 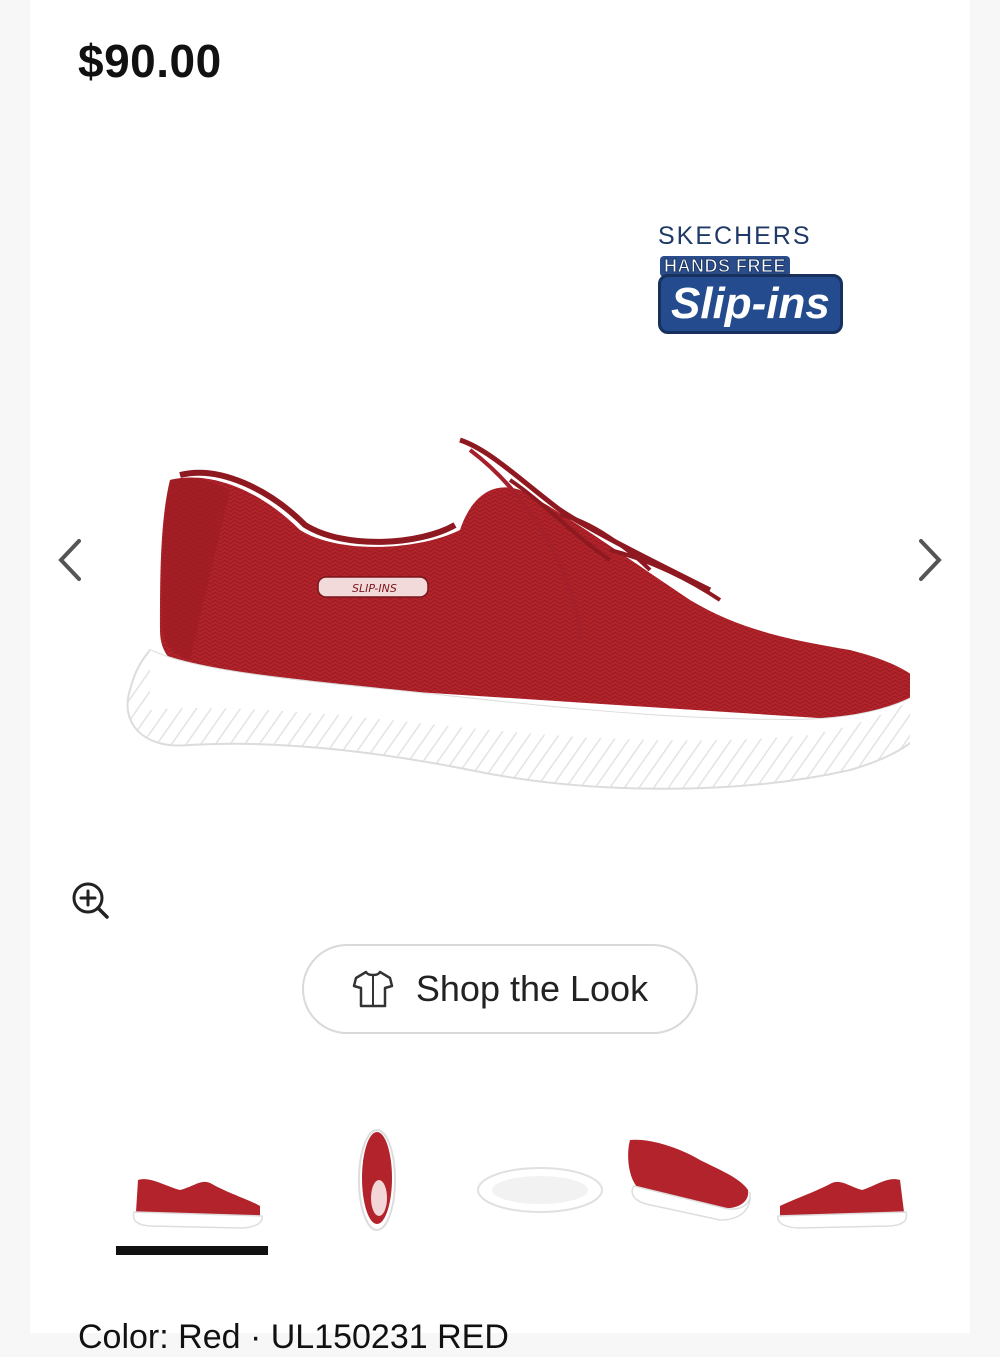 What do you see at coordinates (150, 61) in the screenshot?
I see `product-price: $90.00` at bounding box center [150, 61].